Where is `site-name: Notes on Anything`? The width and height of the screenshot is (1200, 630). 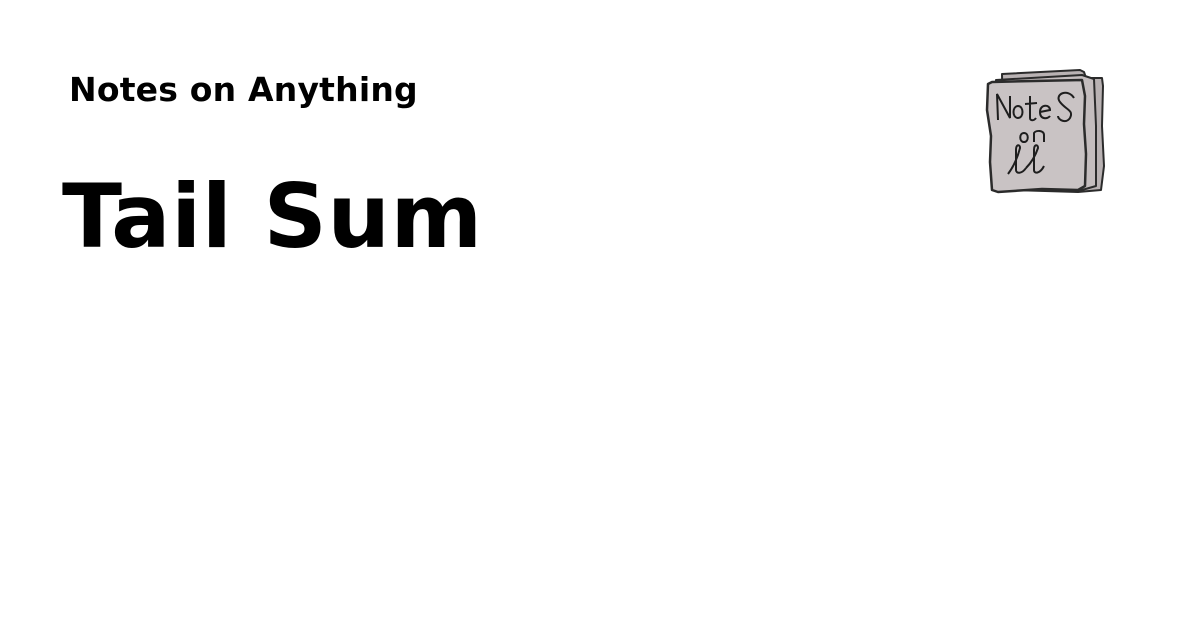
site-name: Notes on Anything is located at coordinates (243, 89).